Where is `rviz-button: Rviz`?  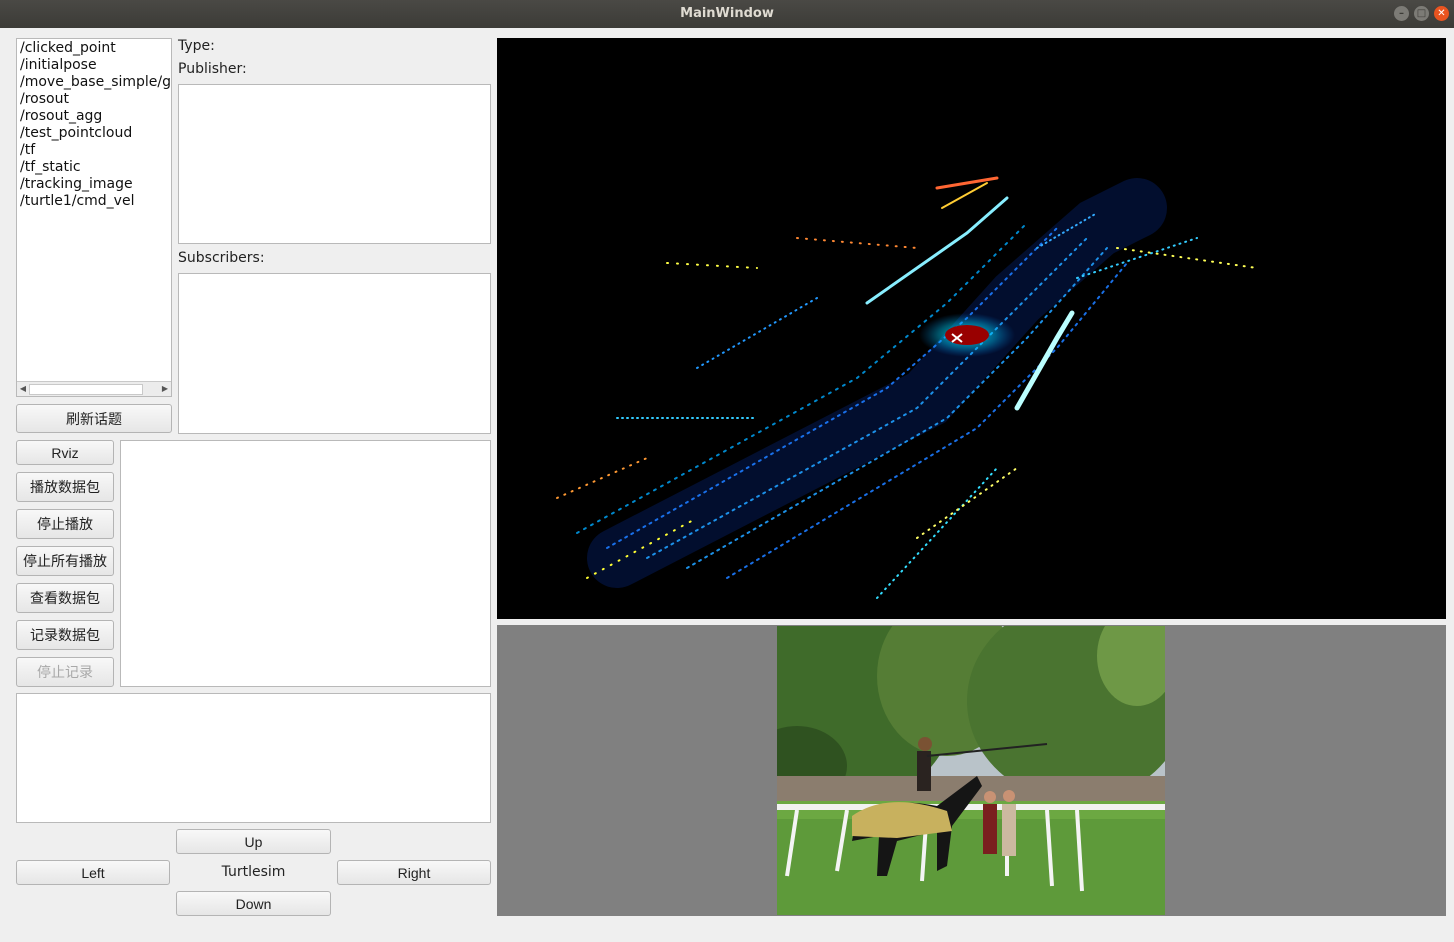 rviz-button: Rviz is located at coordinates (65, 452).